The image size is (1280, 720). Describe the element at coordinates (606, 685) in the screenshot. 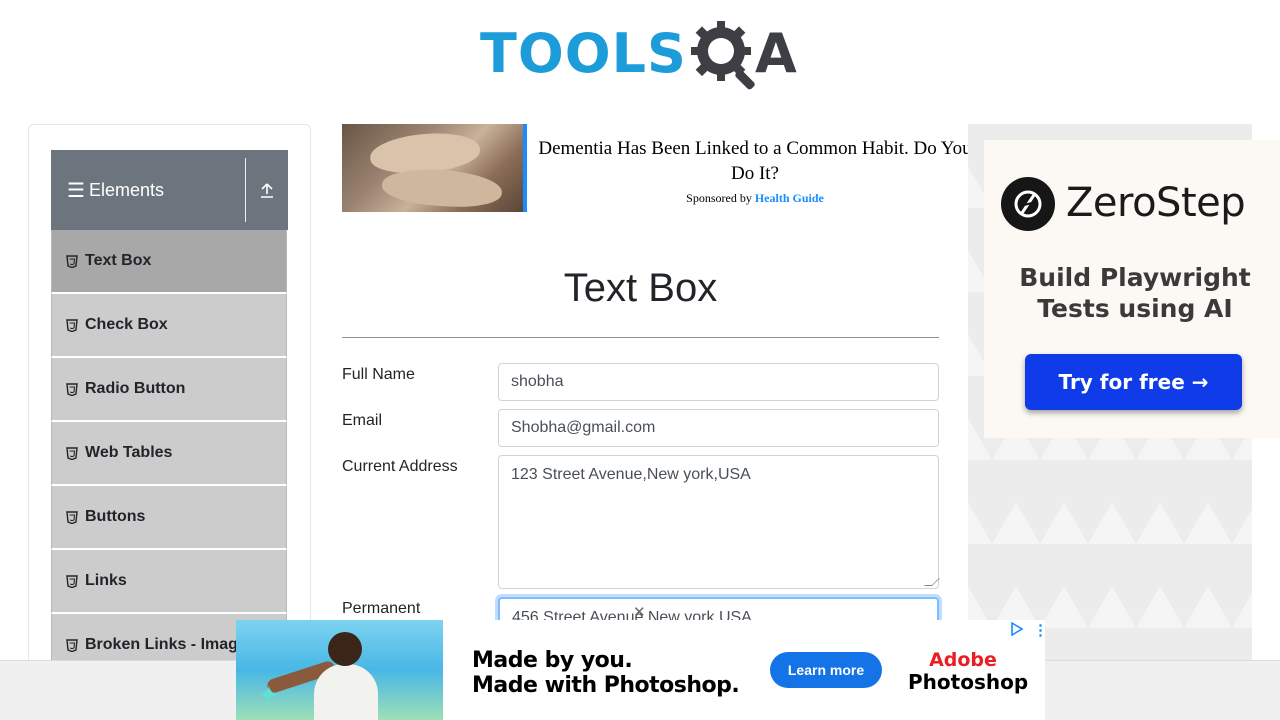

I see `ad-slogan-line2: Made with Photoshop.` at that location.